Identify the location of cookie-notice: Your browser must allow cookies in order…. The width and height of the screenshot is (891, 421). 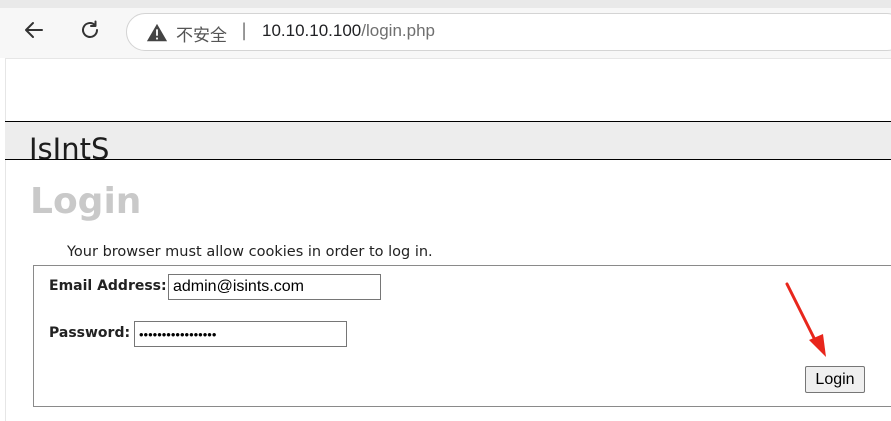
(250, 252).